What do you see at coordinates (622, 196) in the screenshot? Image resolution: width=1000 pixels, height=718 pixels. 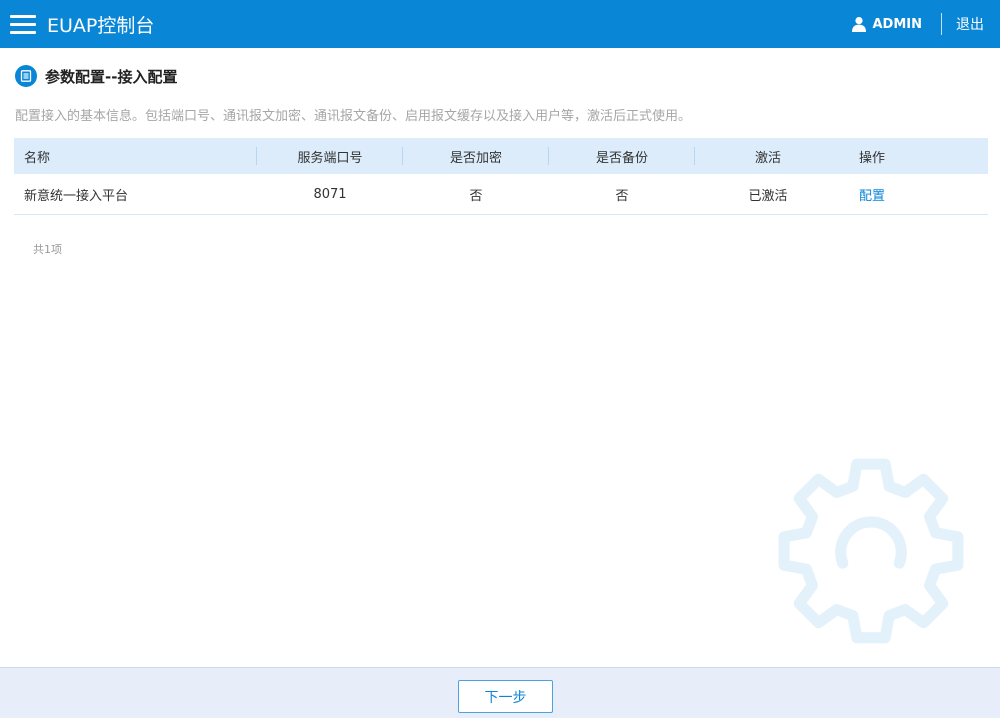 I see `cell-backup: 否` at bounding box center [622, 196].